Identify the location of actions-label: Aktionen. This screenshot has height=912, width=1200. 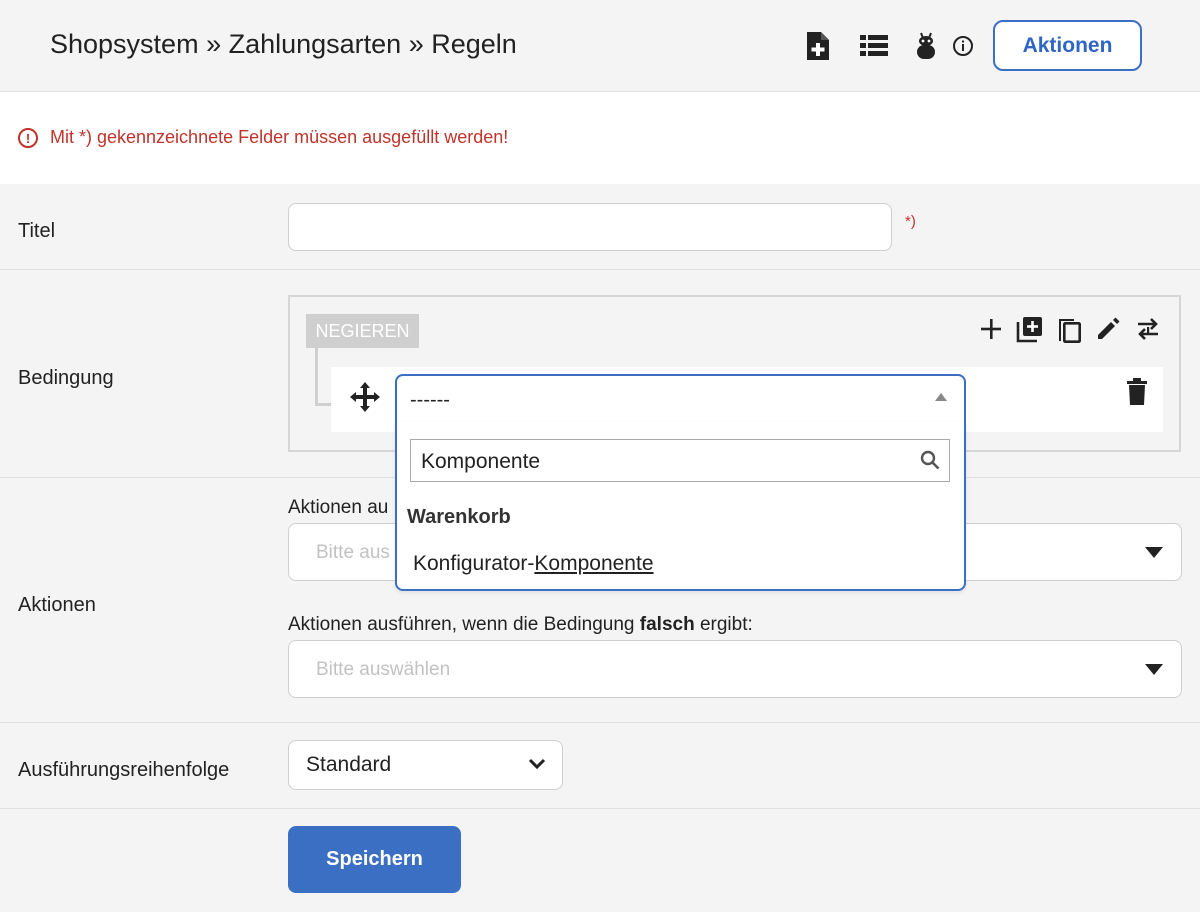
(57, 605).